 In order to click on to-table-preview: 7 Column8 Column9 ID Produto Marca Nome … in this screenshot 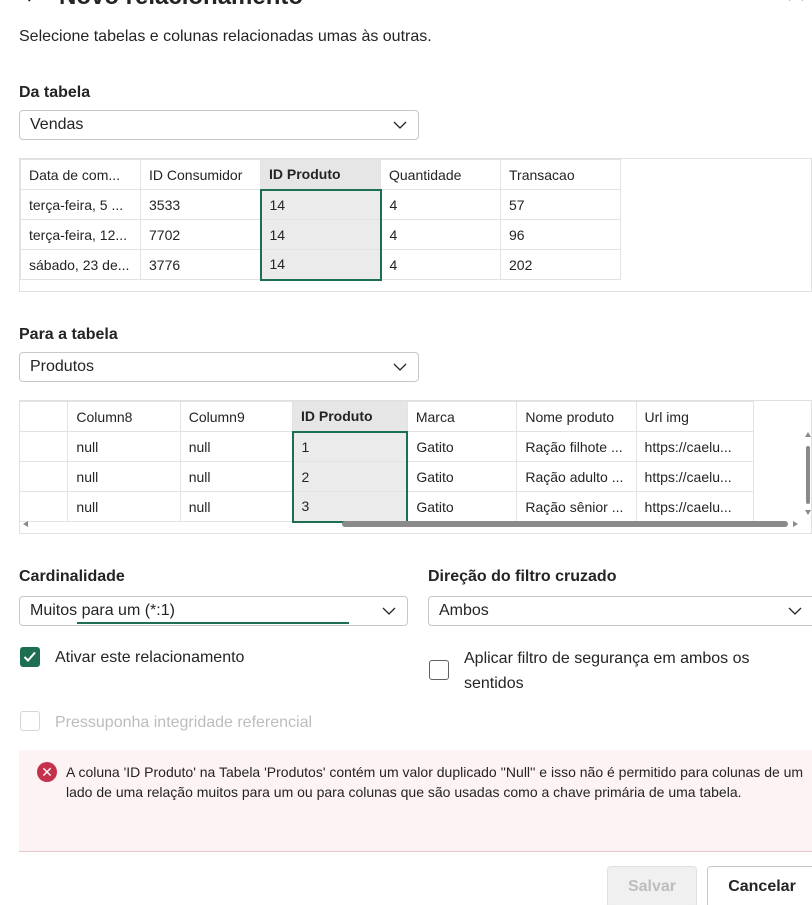, I will do `click(415, 467)`.